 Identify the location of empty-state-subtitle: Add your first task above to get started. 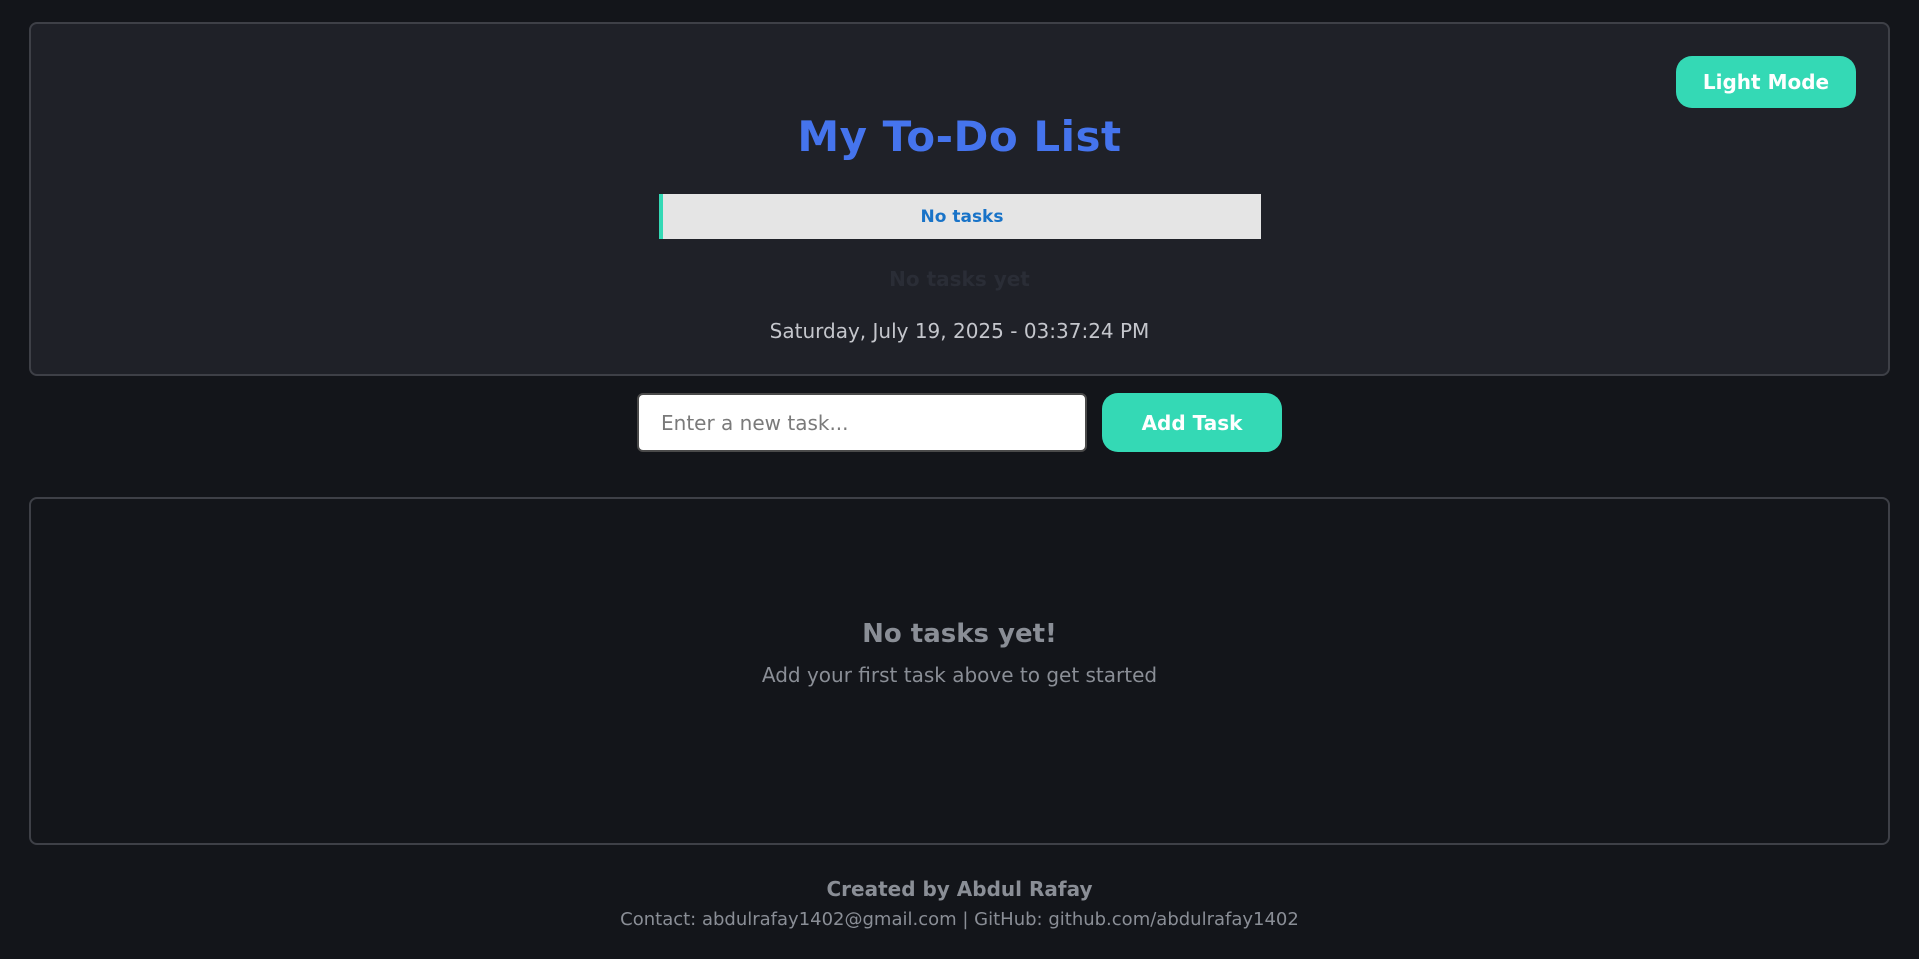
(959, 675).